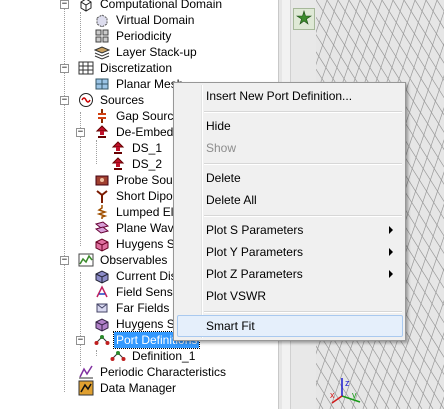 The height and width of the screenshot is (409, 444). I want to click on menu-item-plot-s-parameters: Plot S Parameters, so click(290, 230).